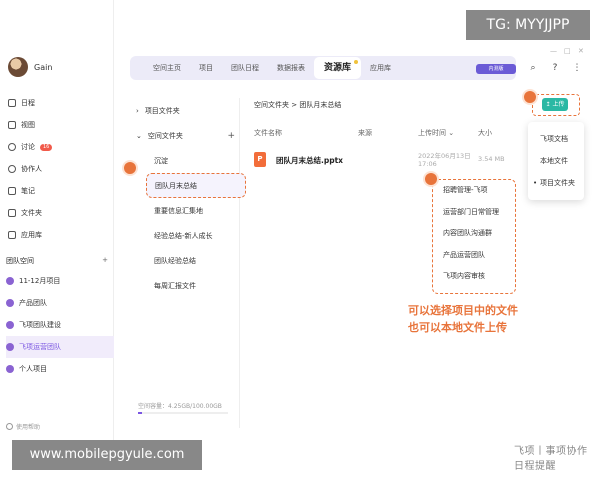  Describe the element at coordinates (31, 213) in the screenshot. I see `sidebar-item-label: 文件夹` at that location.